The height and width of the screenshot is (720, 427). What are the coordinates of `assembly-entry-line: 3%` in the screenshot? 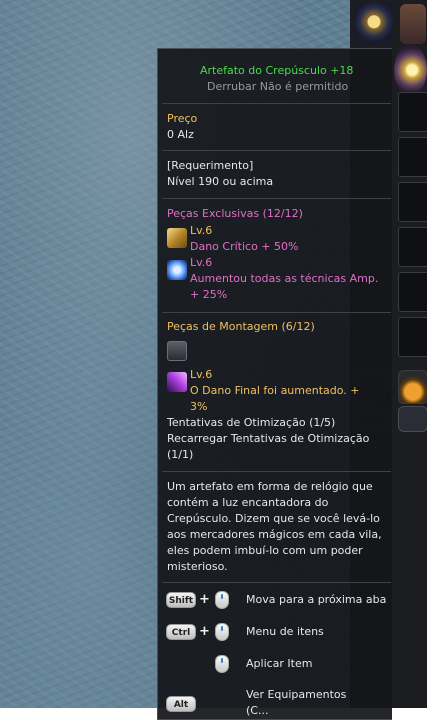 It's located at (199, 406).